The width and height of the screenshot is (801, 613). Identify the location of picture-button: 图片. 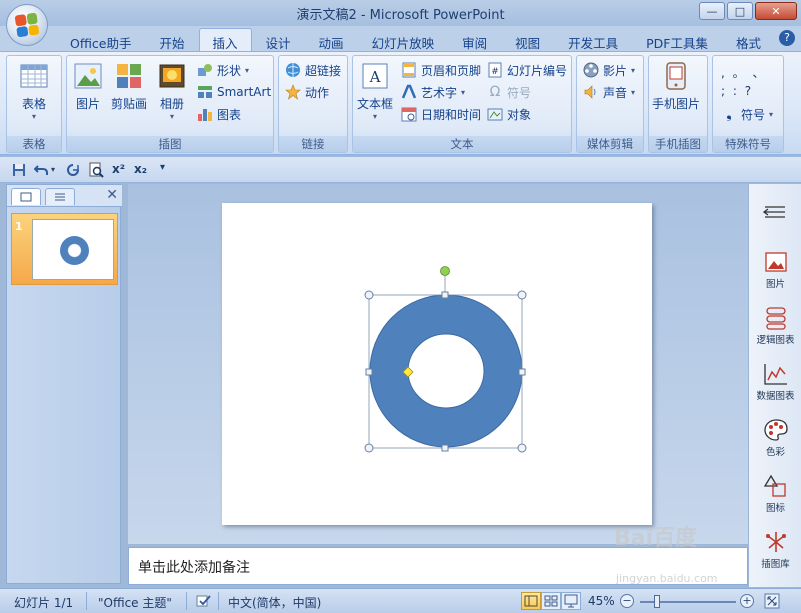
(88, 86).